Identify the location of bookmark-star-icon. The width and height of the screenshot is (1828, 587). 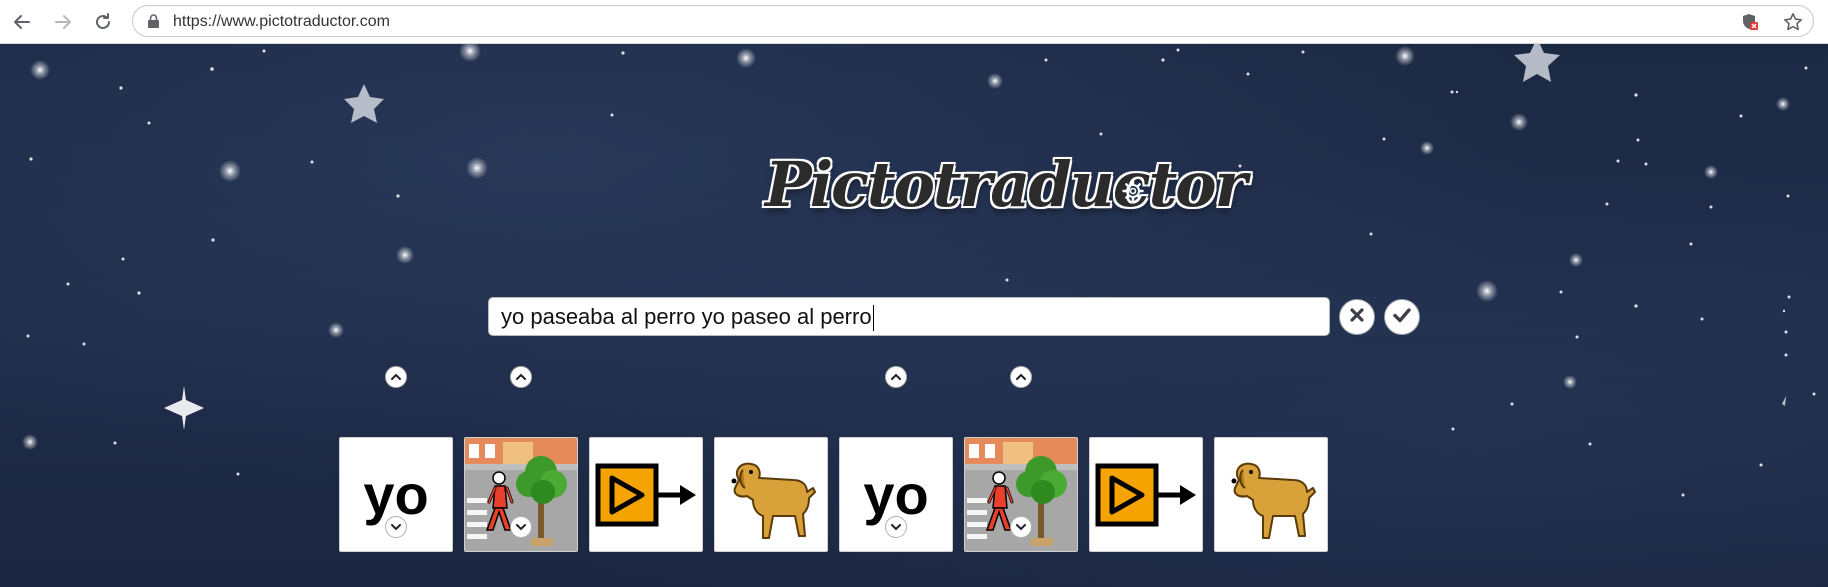
(1793, 24).